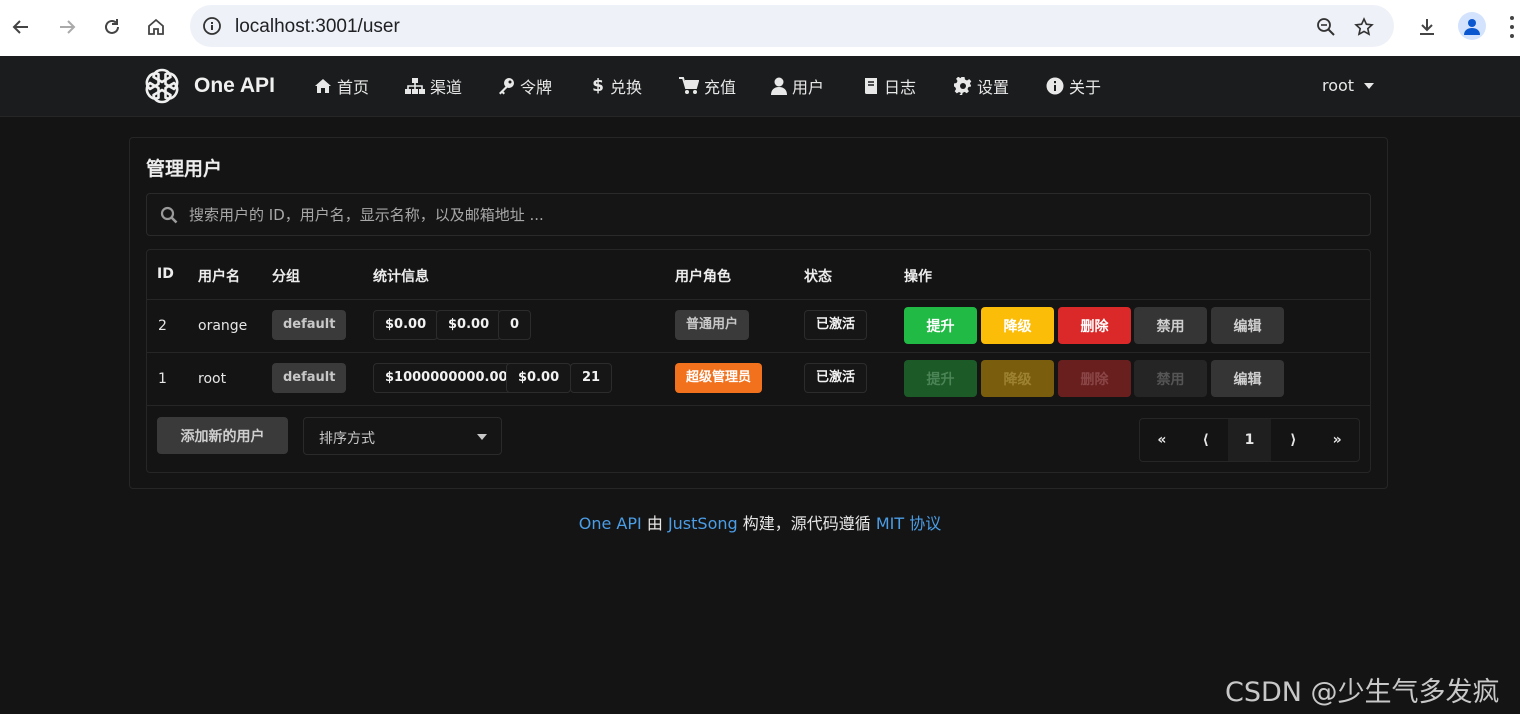  What do you see at coordinates (792, 26) in the screenshot?
I see `address-bar: localhost:3001/user` at bounding box center [792, 26].